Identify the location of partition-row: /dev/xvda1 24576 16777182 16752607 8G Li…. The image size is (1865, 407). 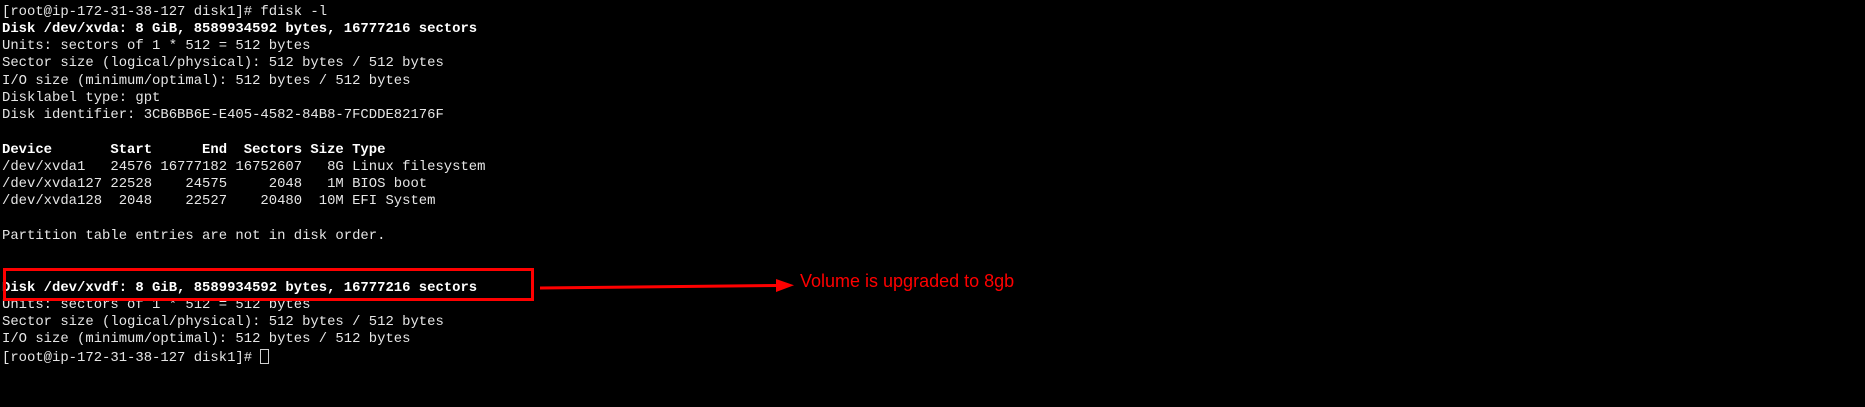
(244, 167).